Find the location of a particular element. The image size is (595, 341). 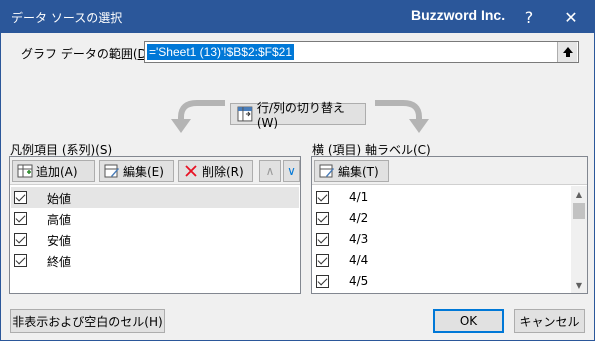

help-icon: ? is located at coordinates (529, 17).